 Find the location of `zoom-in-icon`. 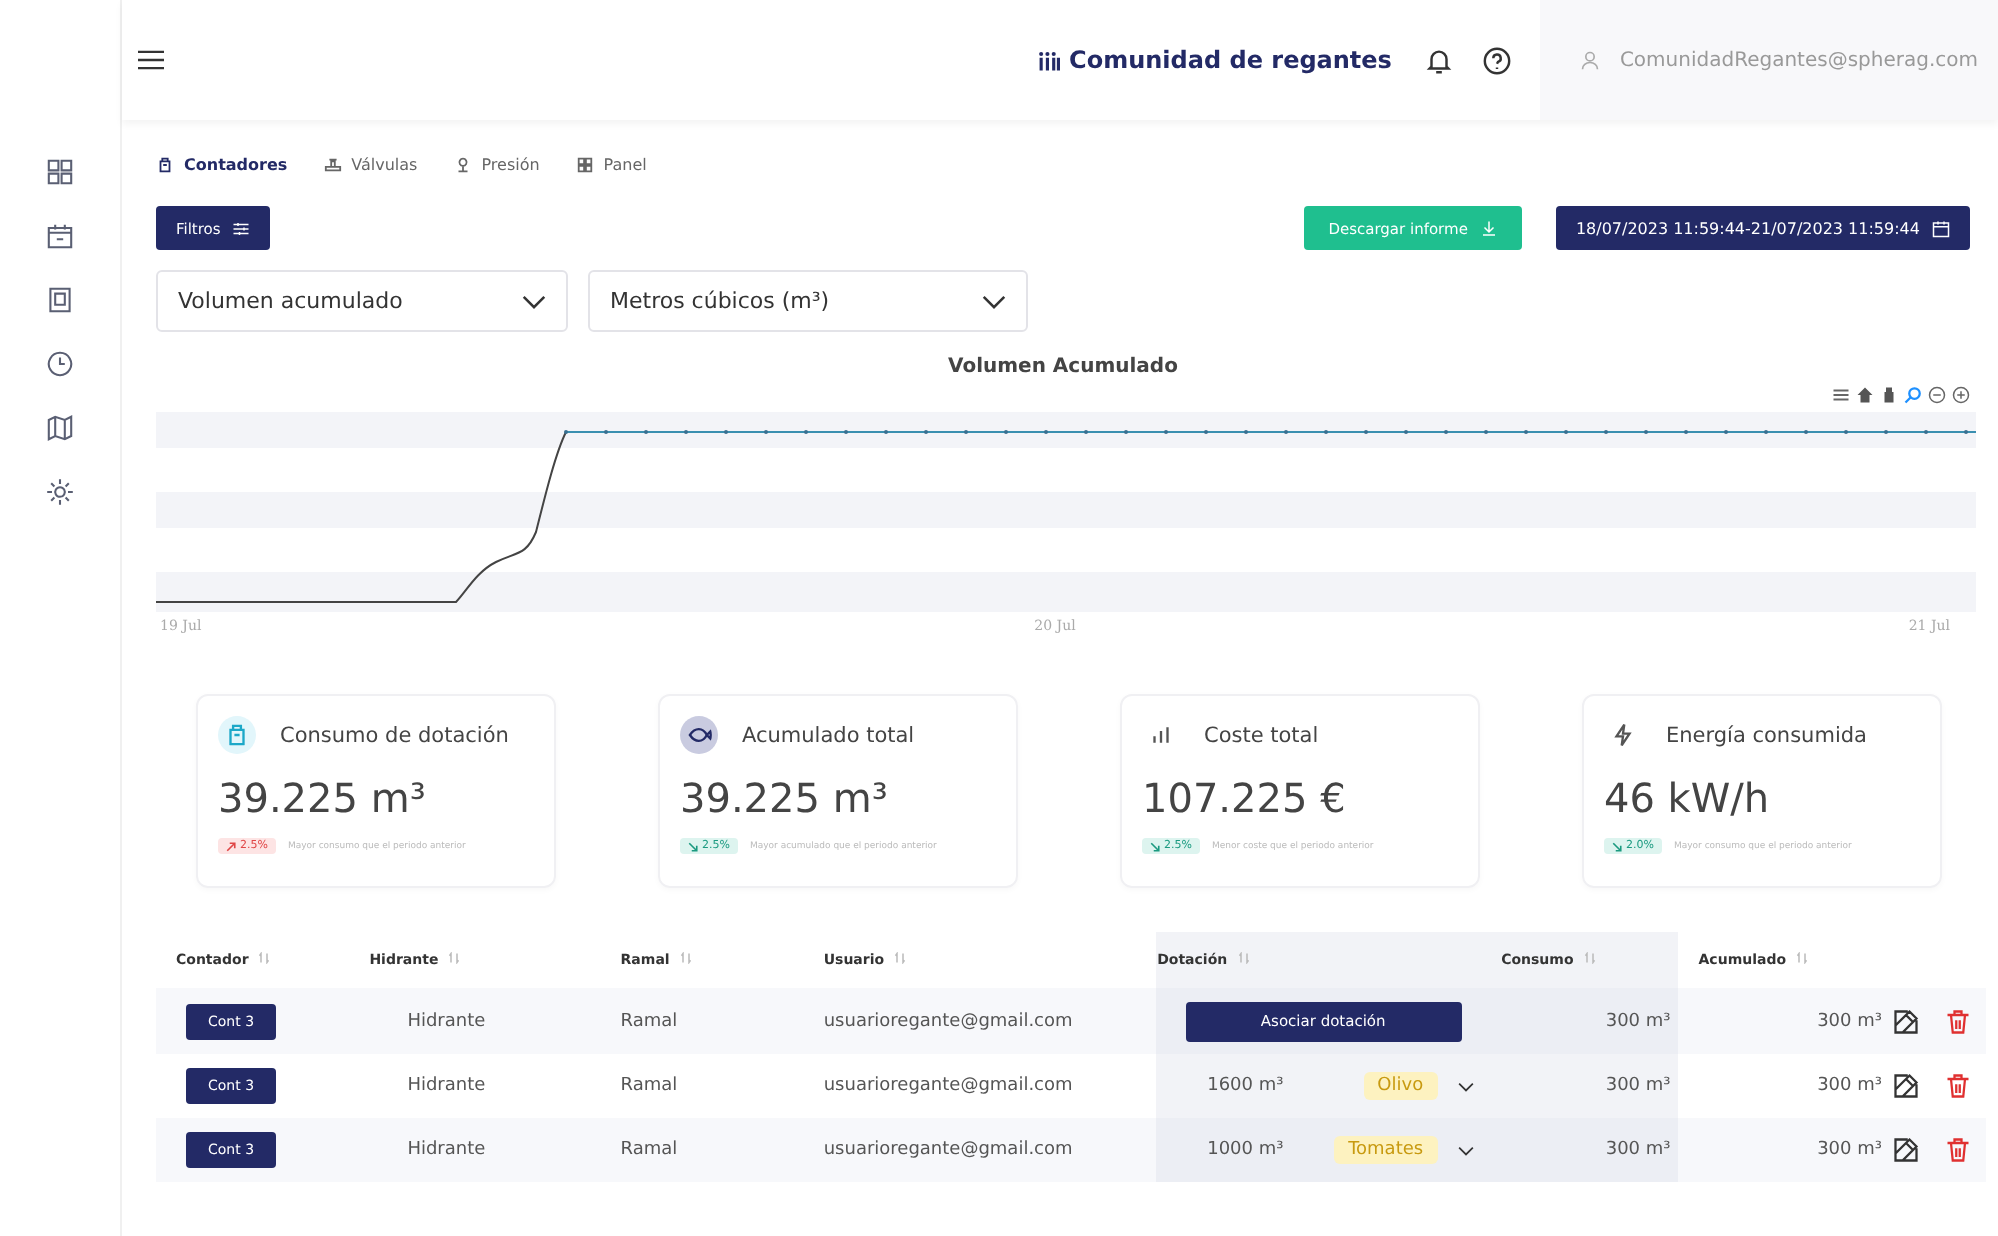

zoom-in-icon is located at coordinates (1961, 395).